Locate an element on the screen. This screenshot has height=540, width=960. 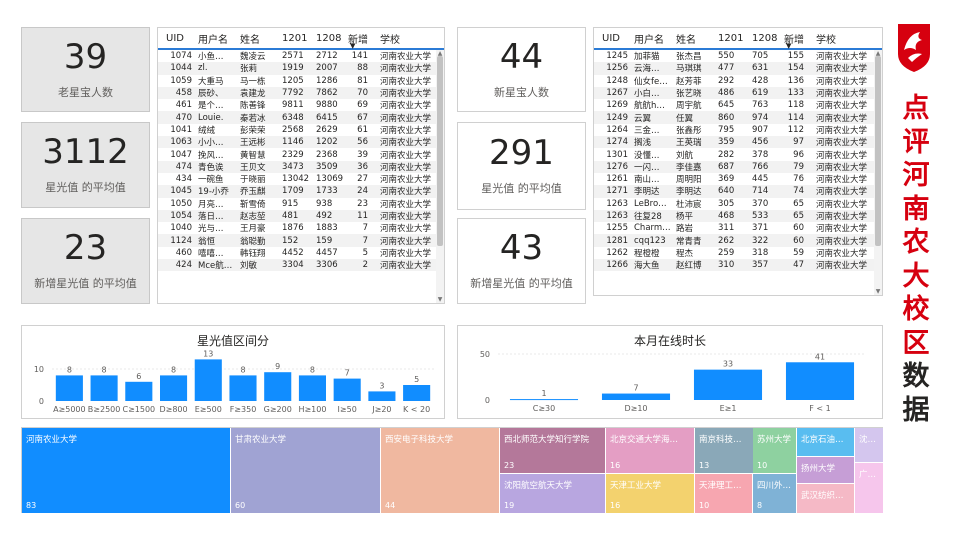
table-cell: 周宇航 is located at coordinates (689, 106).